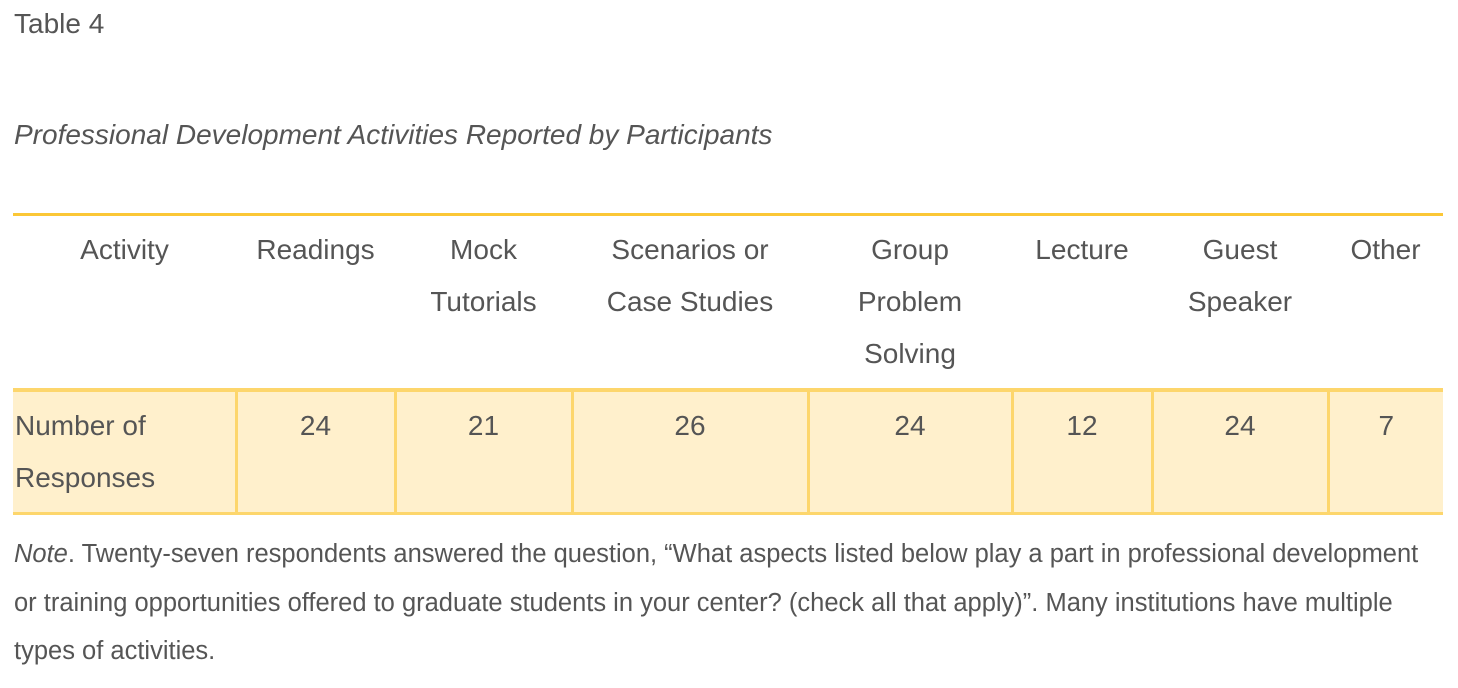 The height and width of the screenshot is (688, 1458). I want to click on header-label: Guest Speaker, so click(1240, 275).